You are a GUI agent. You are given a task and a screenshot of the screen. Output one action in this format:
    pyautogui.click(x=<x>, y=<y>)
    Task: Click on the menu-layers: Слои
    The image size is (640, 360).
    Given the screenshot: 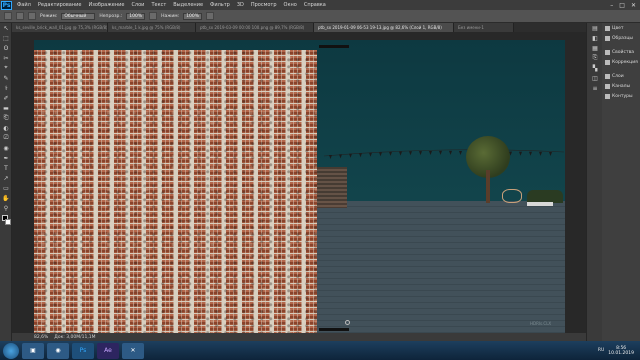 What is the action you would take?
    pyautogui.click(x=137, y=5)
    